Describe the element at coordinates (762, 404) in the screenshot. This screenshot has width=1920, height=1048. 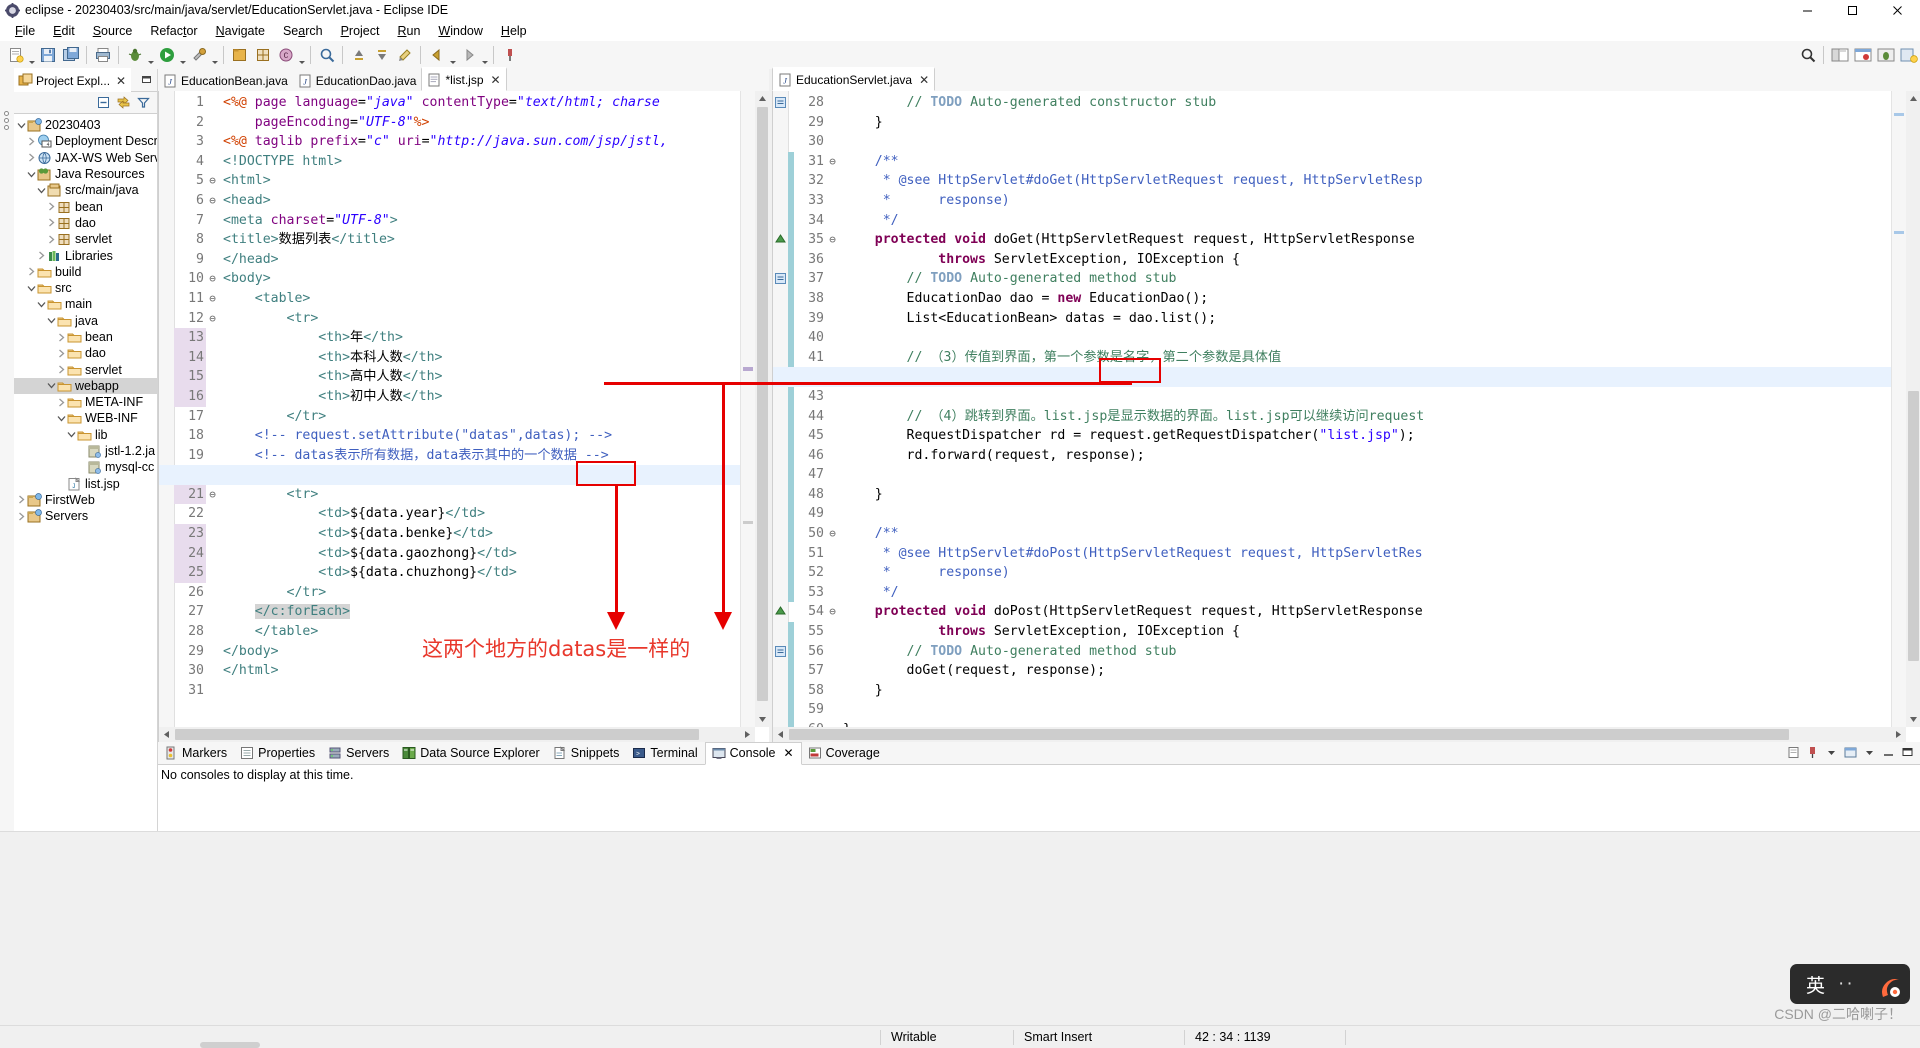
I see `left-vscroll-thumb` at that location.